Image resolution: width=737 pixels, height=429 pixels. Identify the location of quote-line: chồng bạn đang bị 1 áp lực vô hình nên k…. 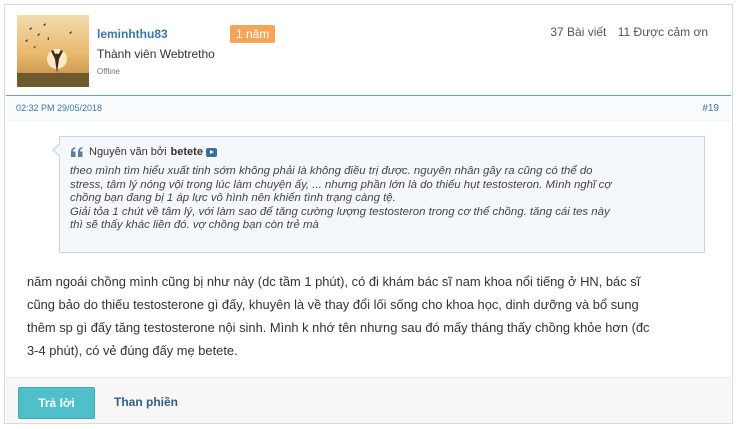
(233, 198).